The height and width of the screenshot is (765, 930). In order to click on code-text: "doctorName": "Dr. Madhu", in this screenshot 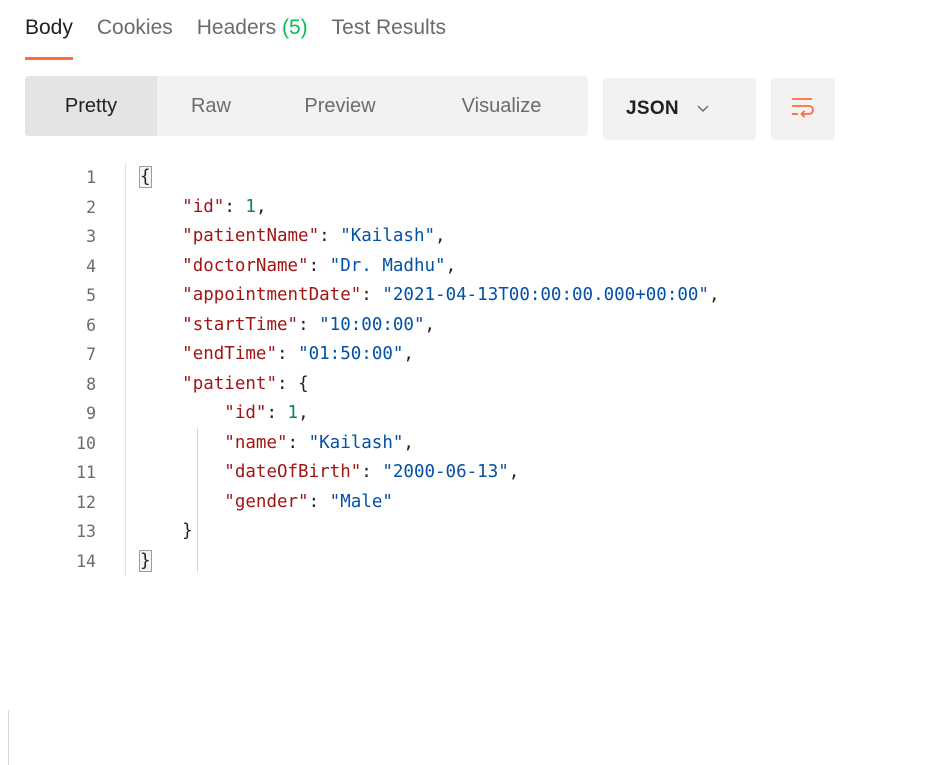, I will do `click(298, 267)`.